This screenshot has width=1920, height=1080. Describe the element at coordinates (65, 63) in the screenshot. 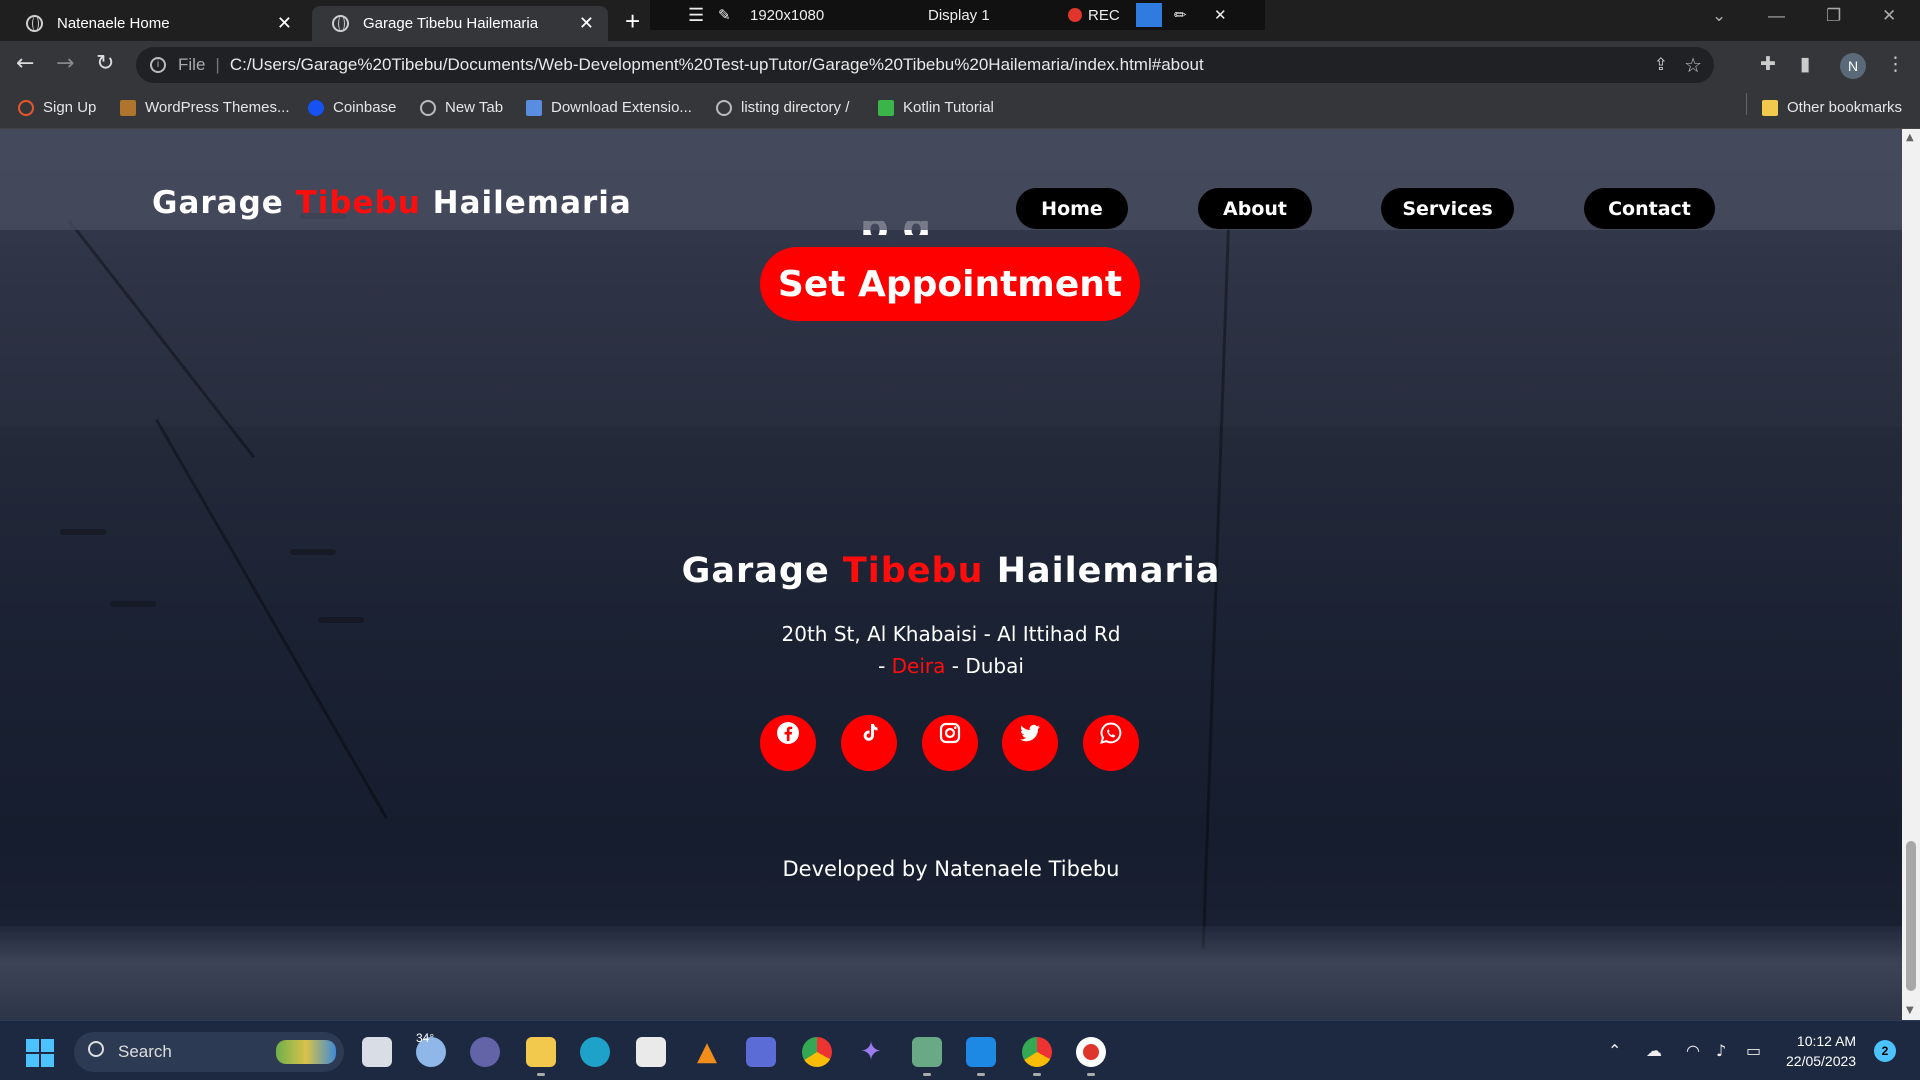

I see `forward-icon: →` at that location.